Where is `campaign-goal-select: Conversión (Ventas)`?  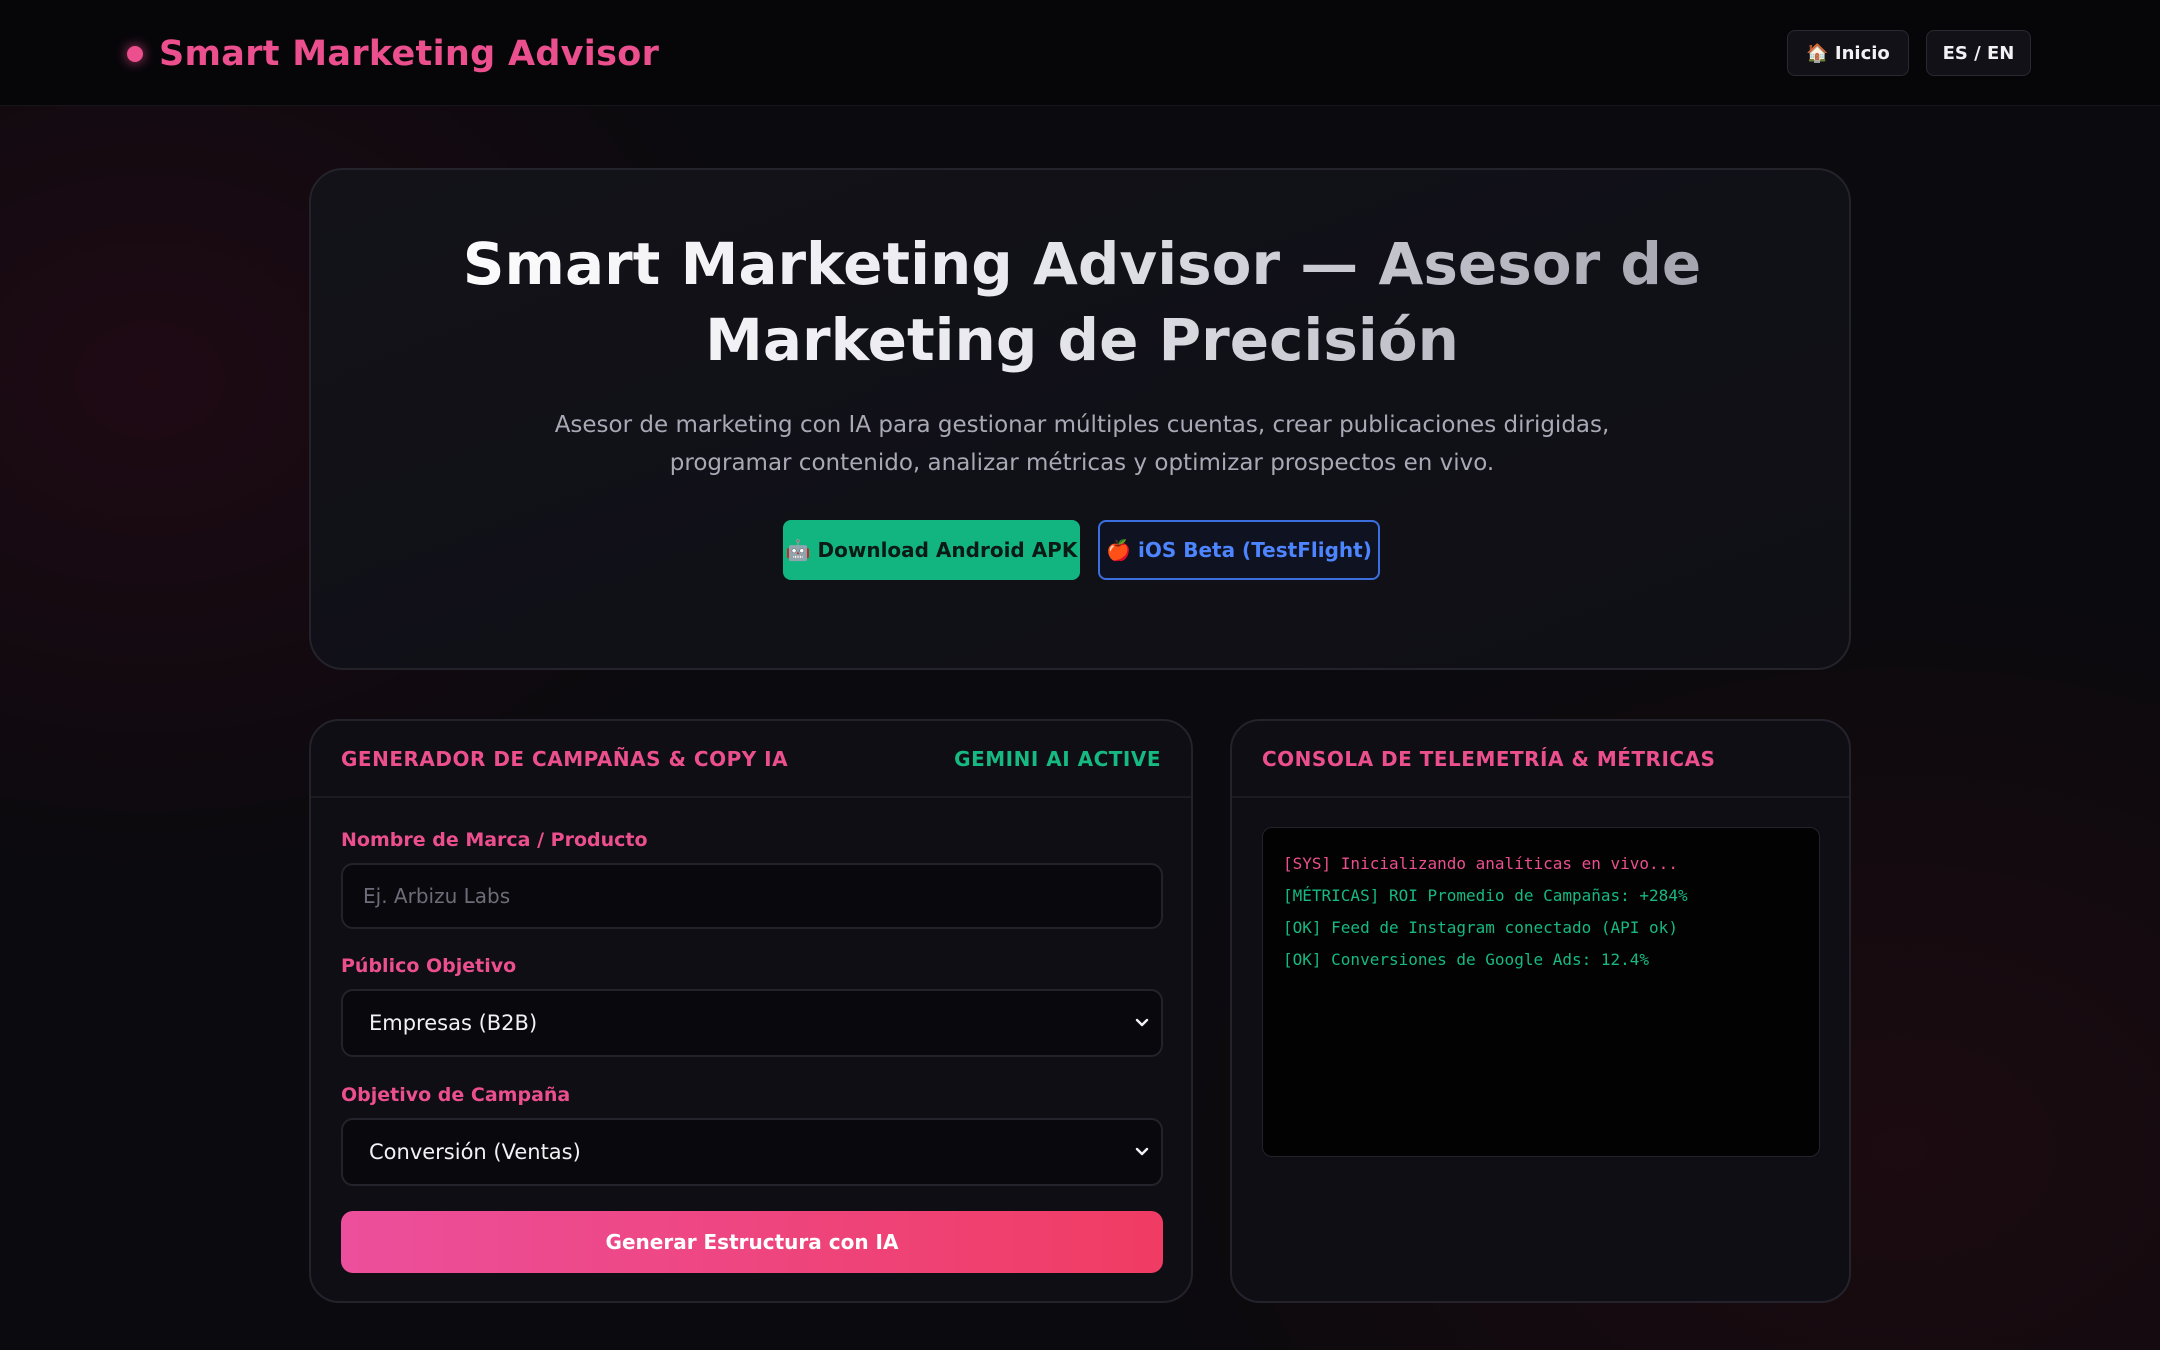
campaign-goal-select: Conversión (Ventas) is located at coordinates (752, 1152).